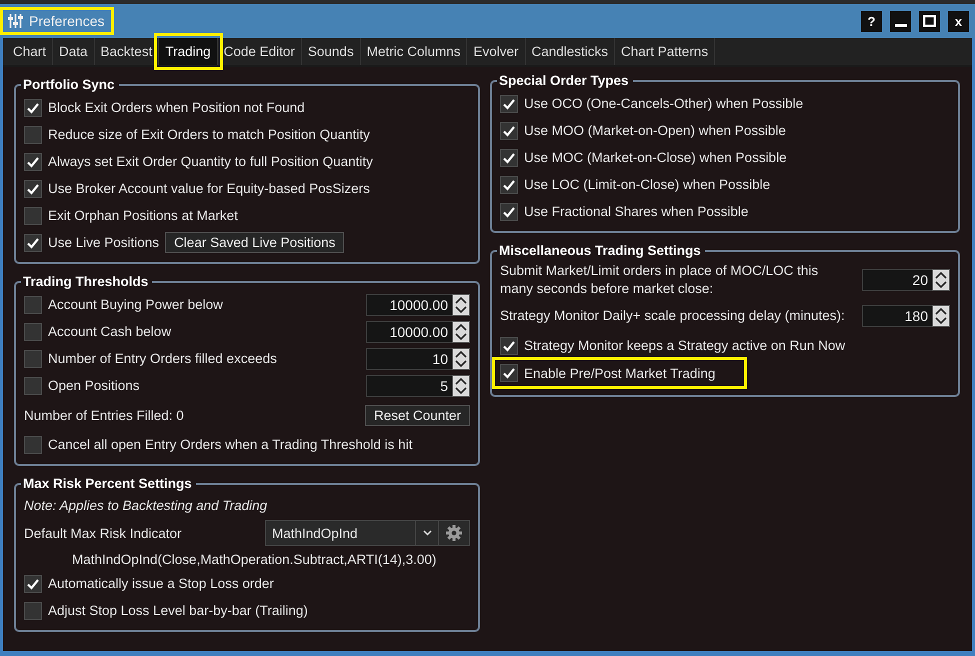  I want to click on checkbox-label: Automatically issue a Stop Loss order, so click(161, 583).